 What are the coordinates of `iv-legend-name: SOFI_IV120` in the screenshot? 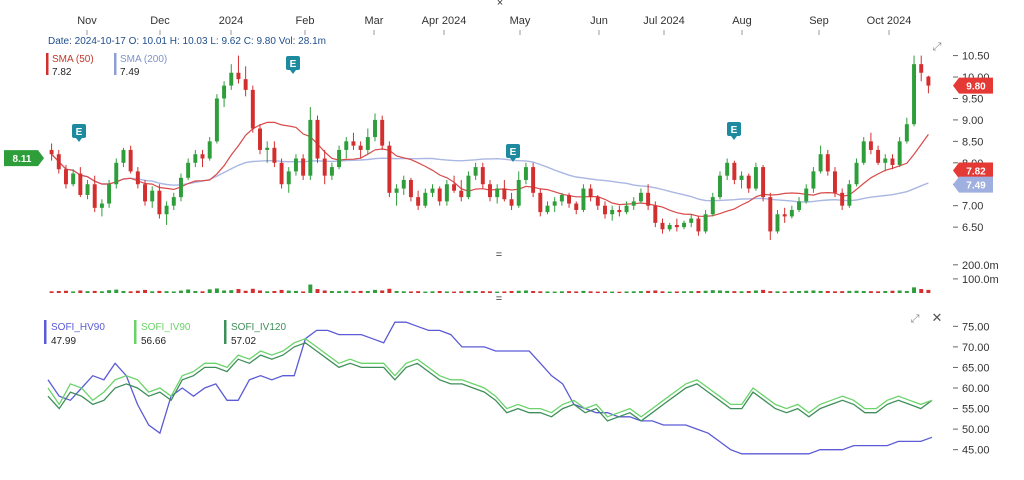 It's located at (258, 327).